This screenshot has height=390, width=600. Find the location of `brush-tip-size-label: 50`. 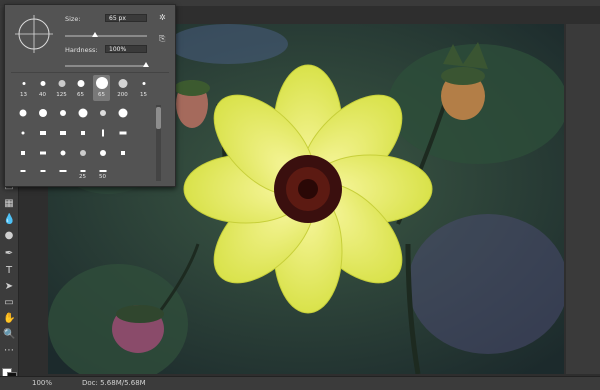

brush-tip-size-label: 50 is located at coordinates (102, 177).